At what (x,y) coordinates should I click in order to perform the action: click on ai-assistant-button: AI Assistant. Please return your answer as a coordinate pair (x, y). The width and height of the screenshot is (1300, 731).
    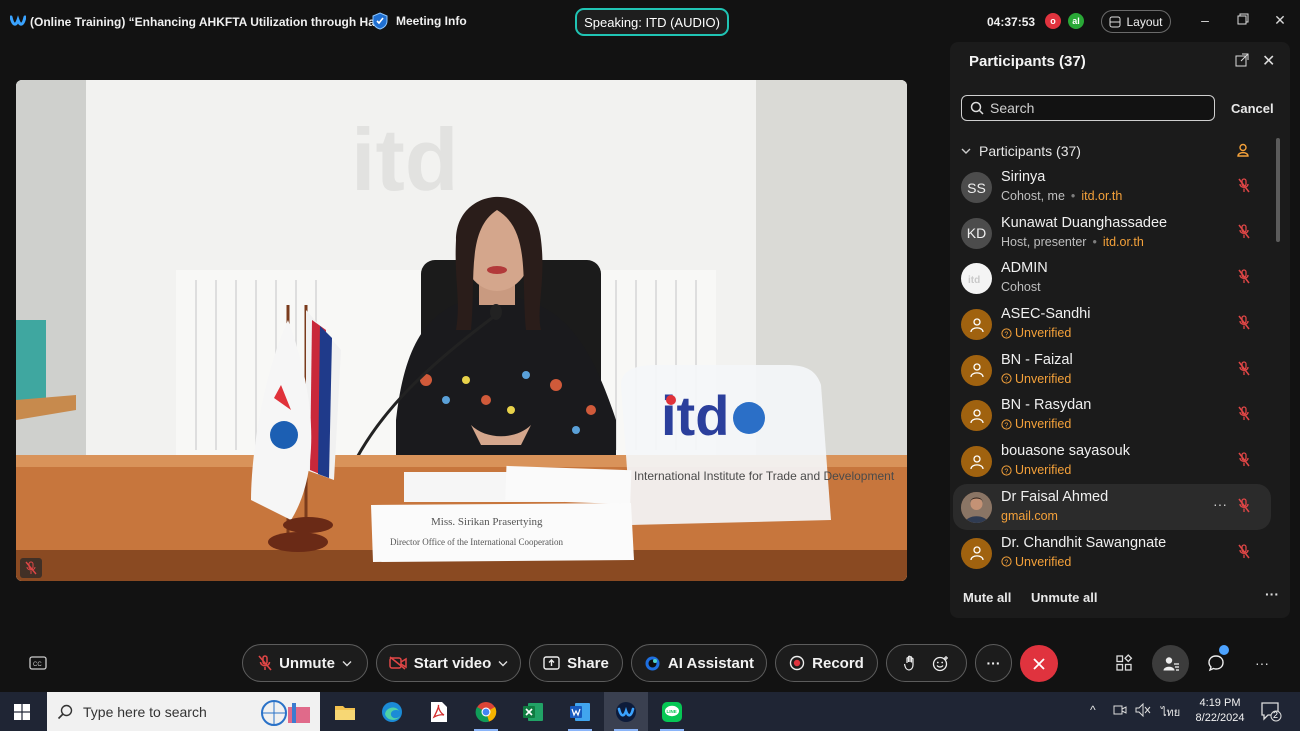
    Looking at the image, I should click on (699, 663).